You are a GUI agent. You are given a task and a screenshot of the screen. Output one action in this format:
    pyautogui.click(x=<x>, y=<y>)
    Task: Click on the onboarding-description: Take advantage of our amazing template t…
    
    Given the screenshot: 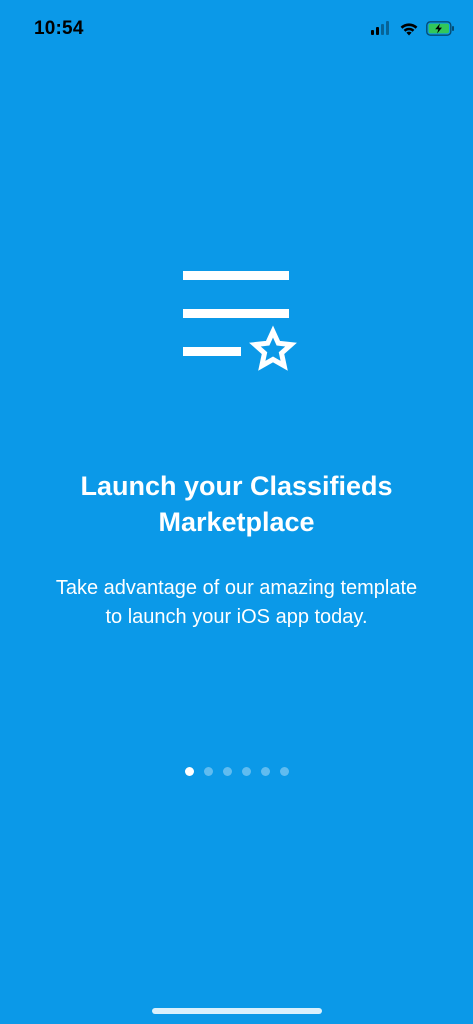 What is the action you would take?
    pyautogui.click(x=236, y=602)
    